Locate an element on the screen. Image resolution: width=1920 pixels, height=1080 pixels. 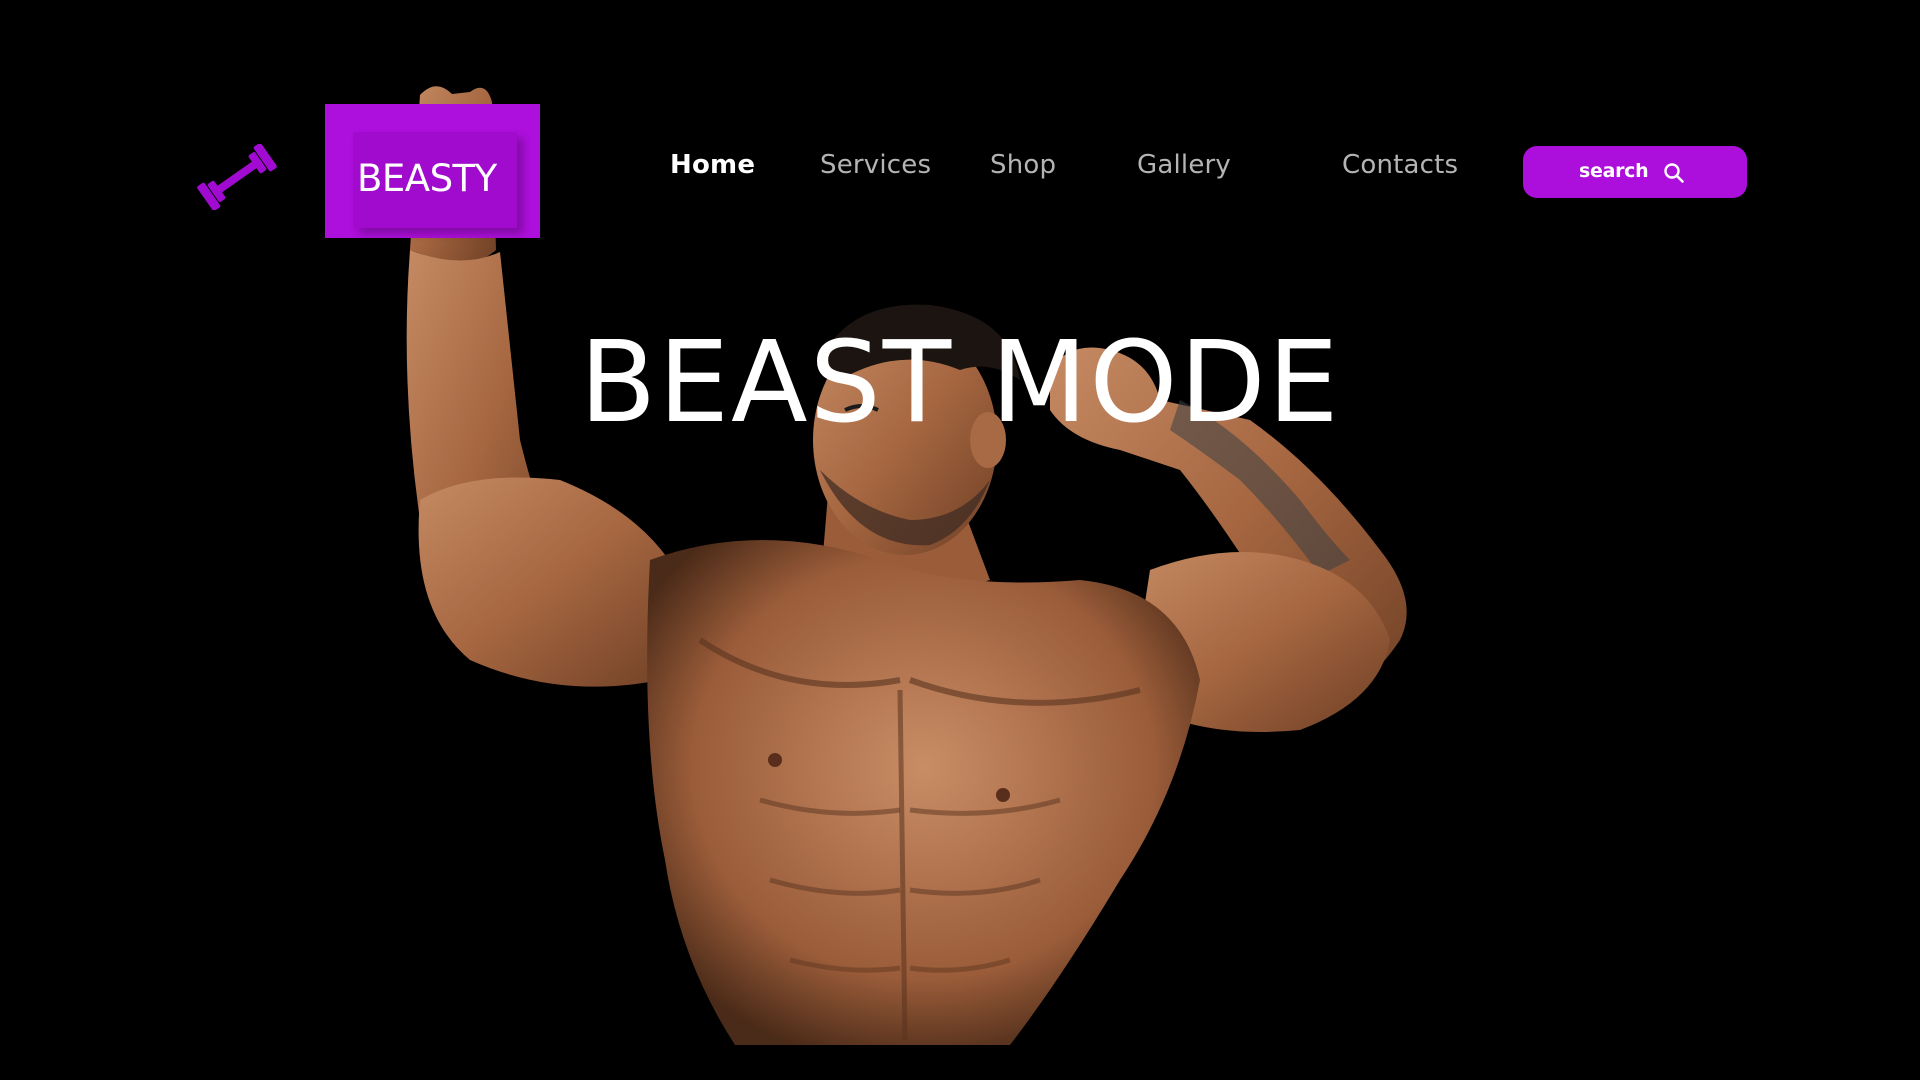
nav-item-home: Home is located at coordinates (712, 165).